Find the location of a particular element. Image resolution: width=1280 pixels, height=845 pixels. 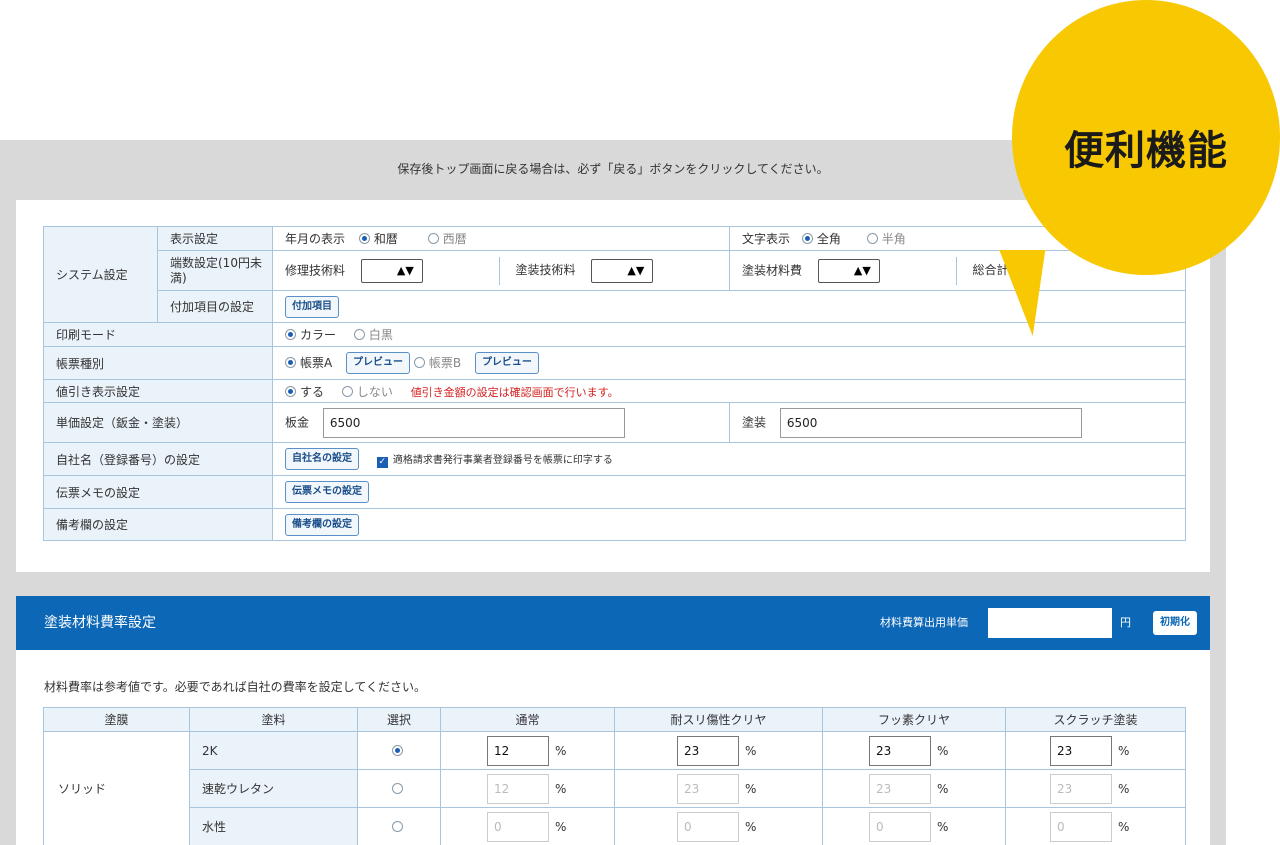

form-type-cell: 帳票A プレビュー 帳票B プレビュー is located at coordinates (729, 363).